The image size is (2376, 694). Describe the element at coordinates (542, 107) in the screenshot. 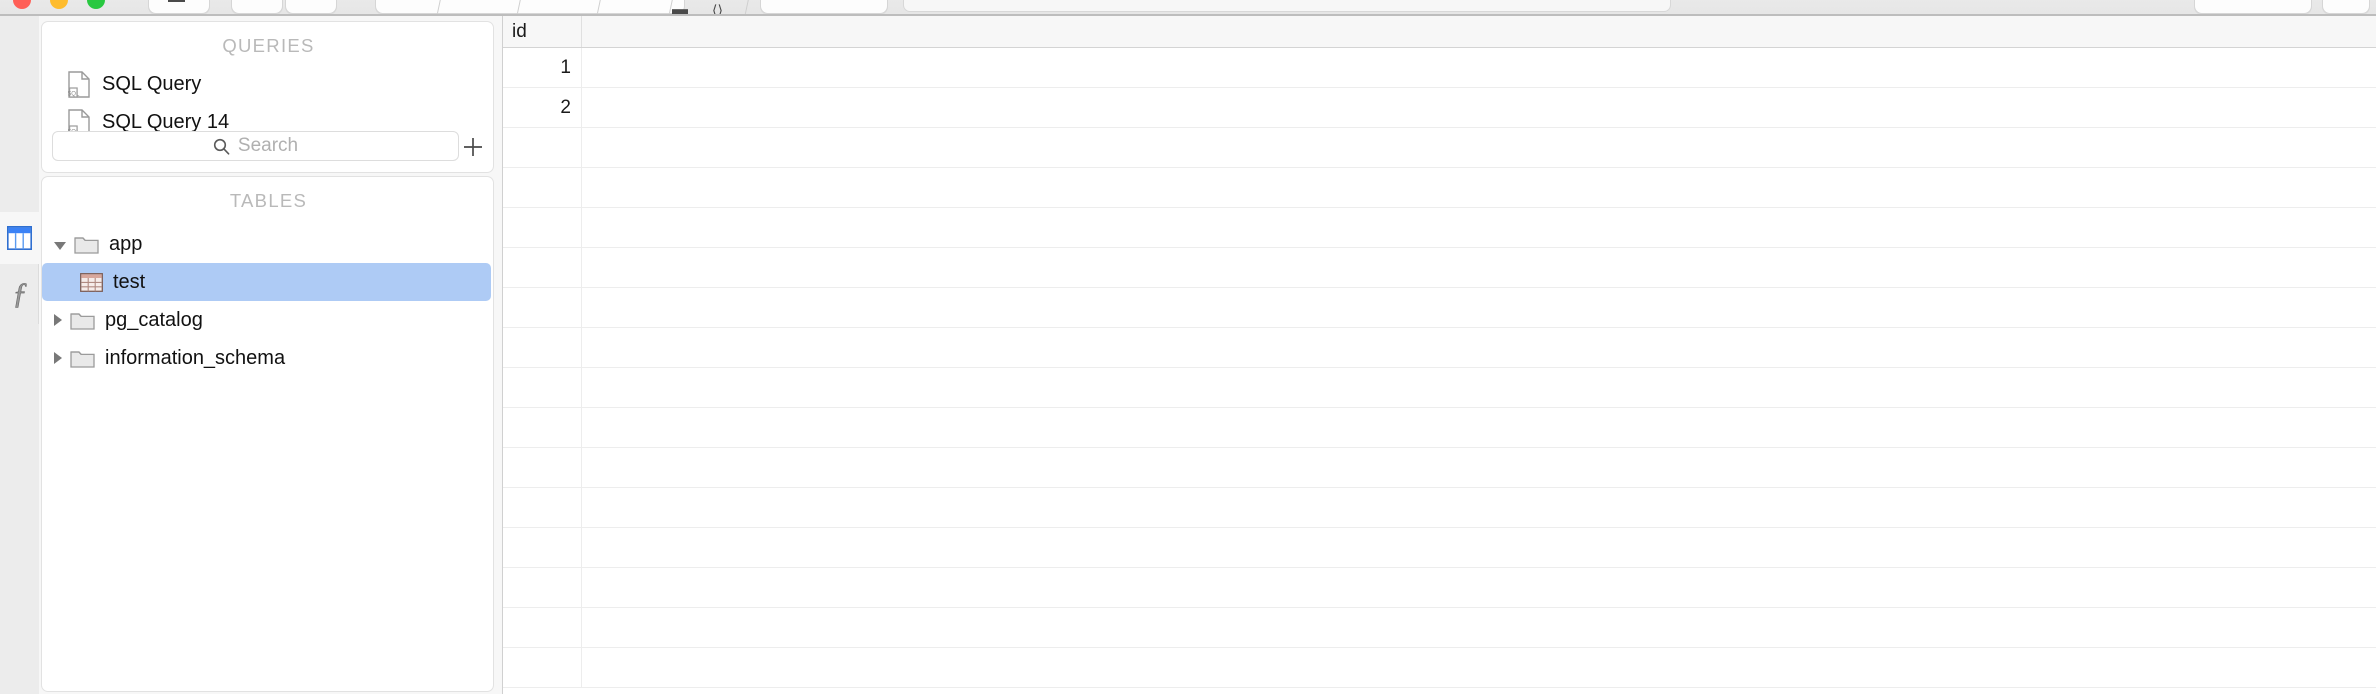

I see `grid-cell: 2` at that location.